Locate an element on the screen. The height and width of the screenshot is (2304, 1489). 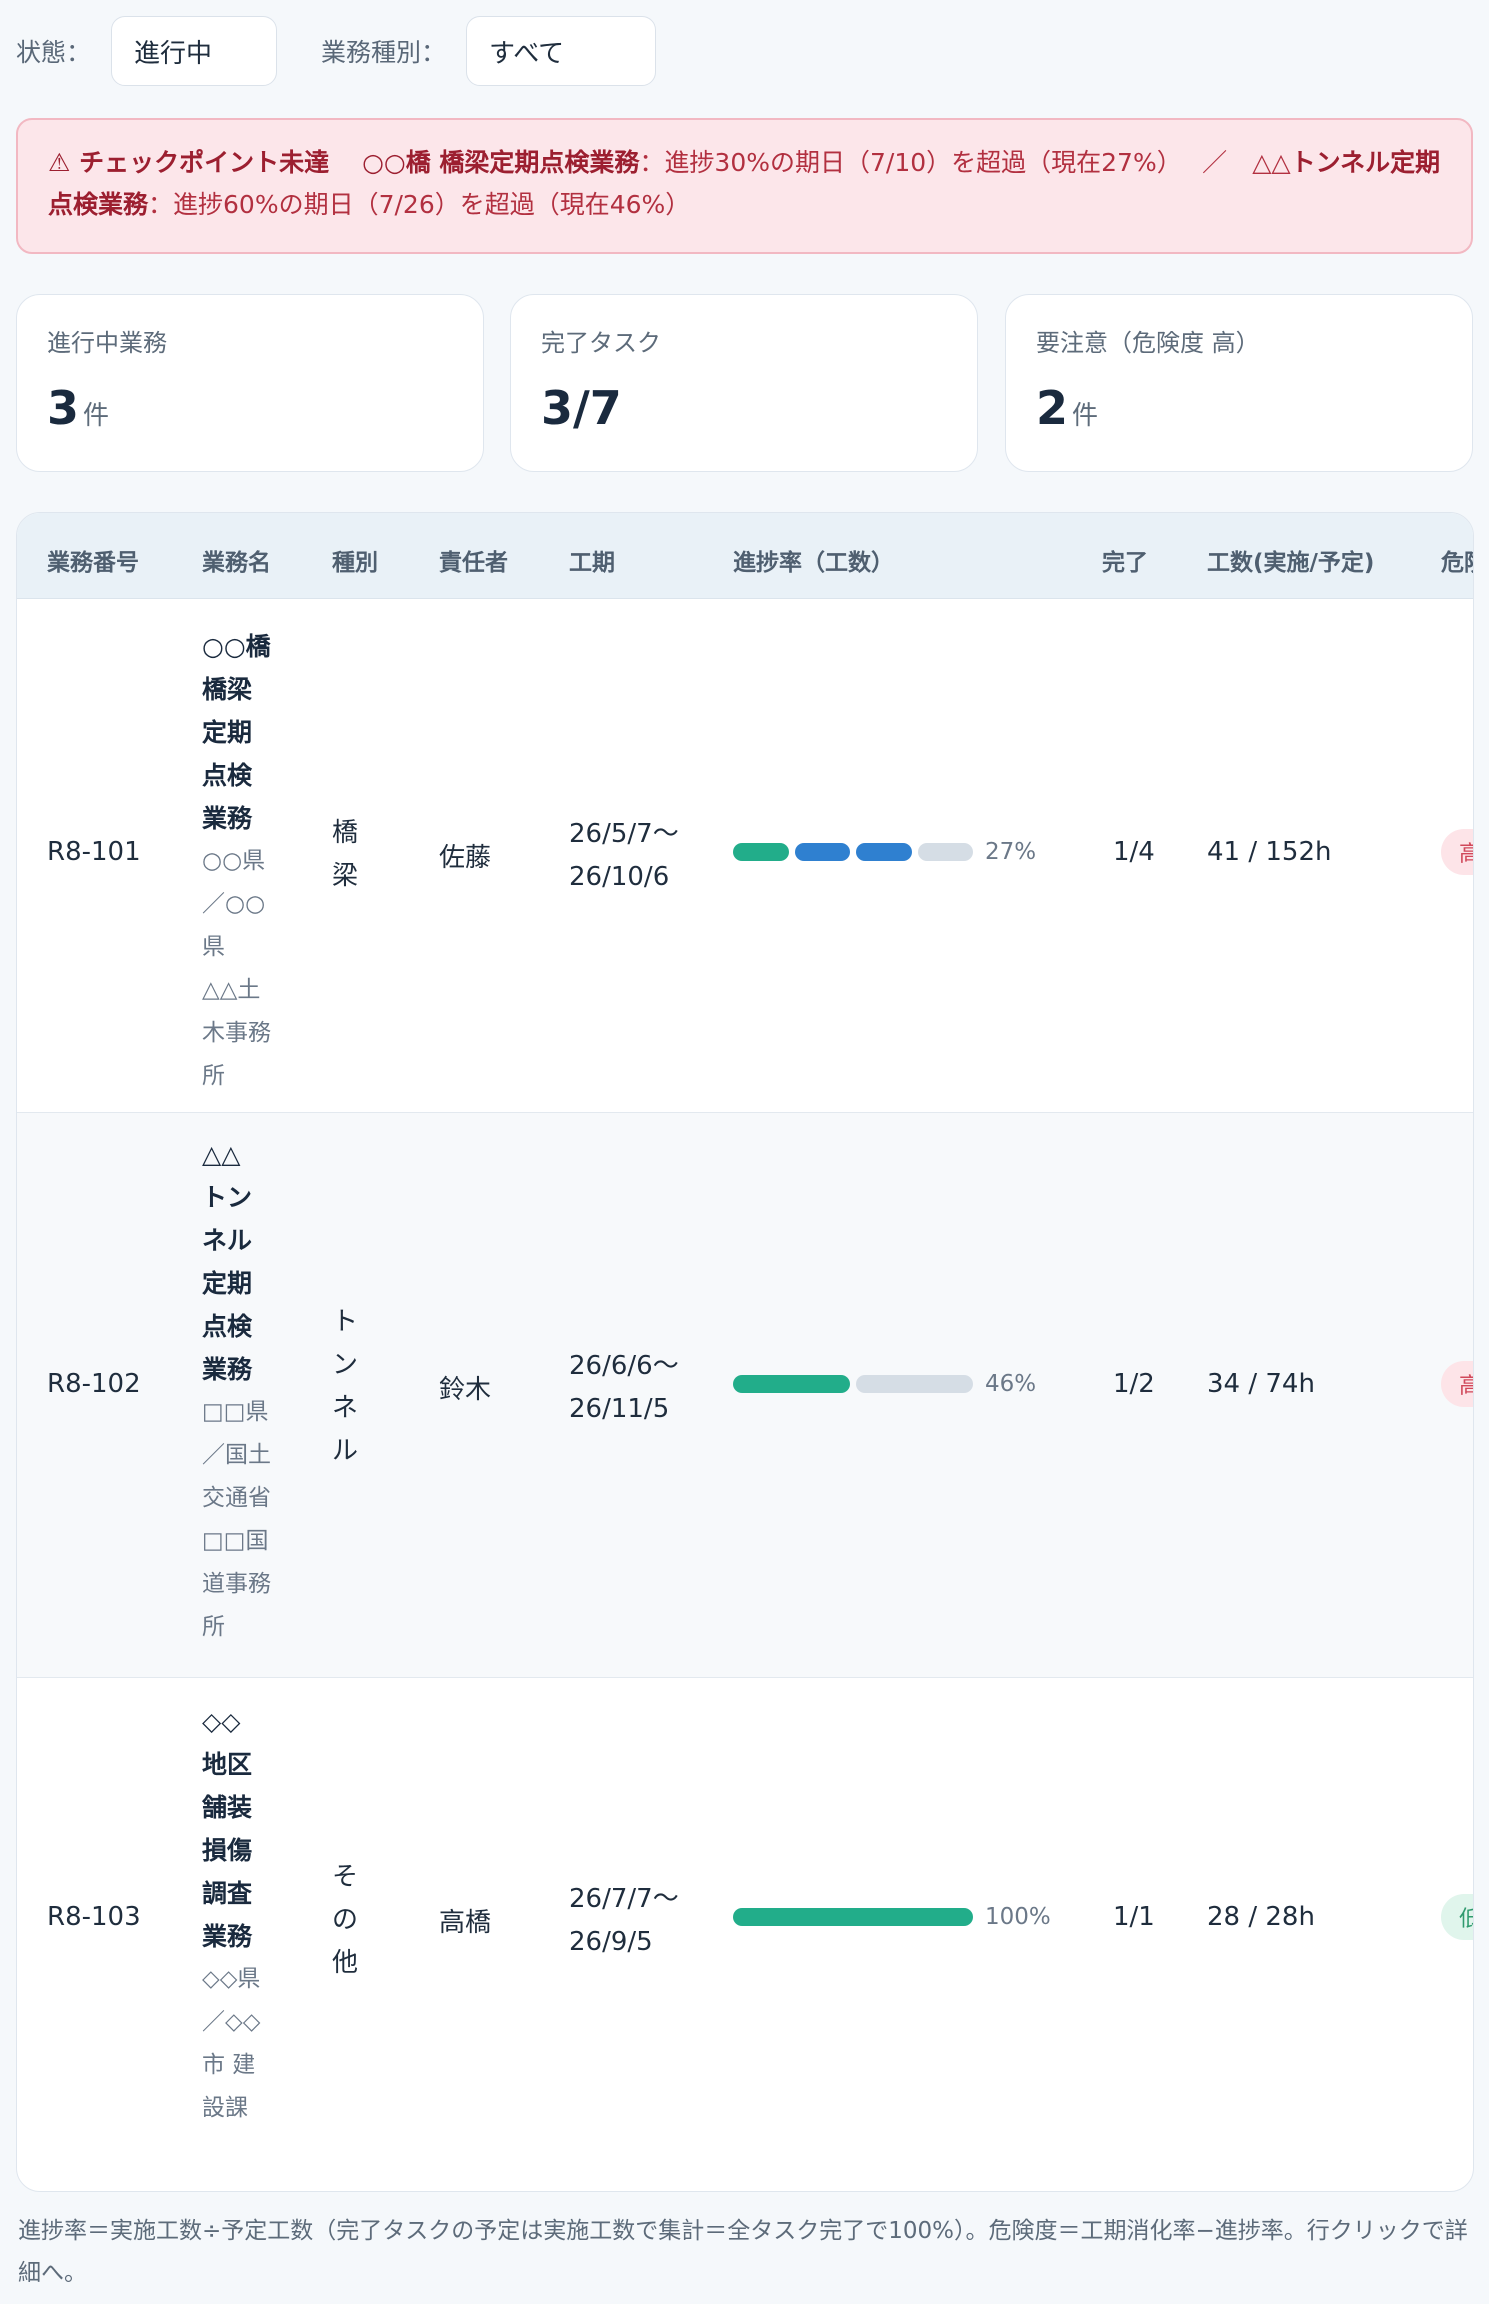
header-period: 工期 is located at coordinates (592, 563).